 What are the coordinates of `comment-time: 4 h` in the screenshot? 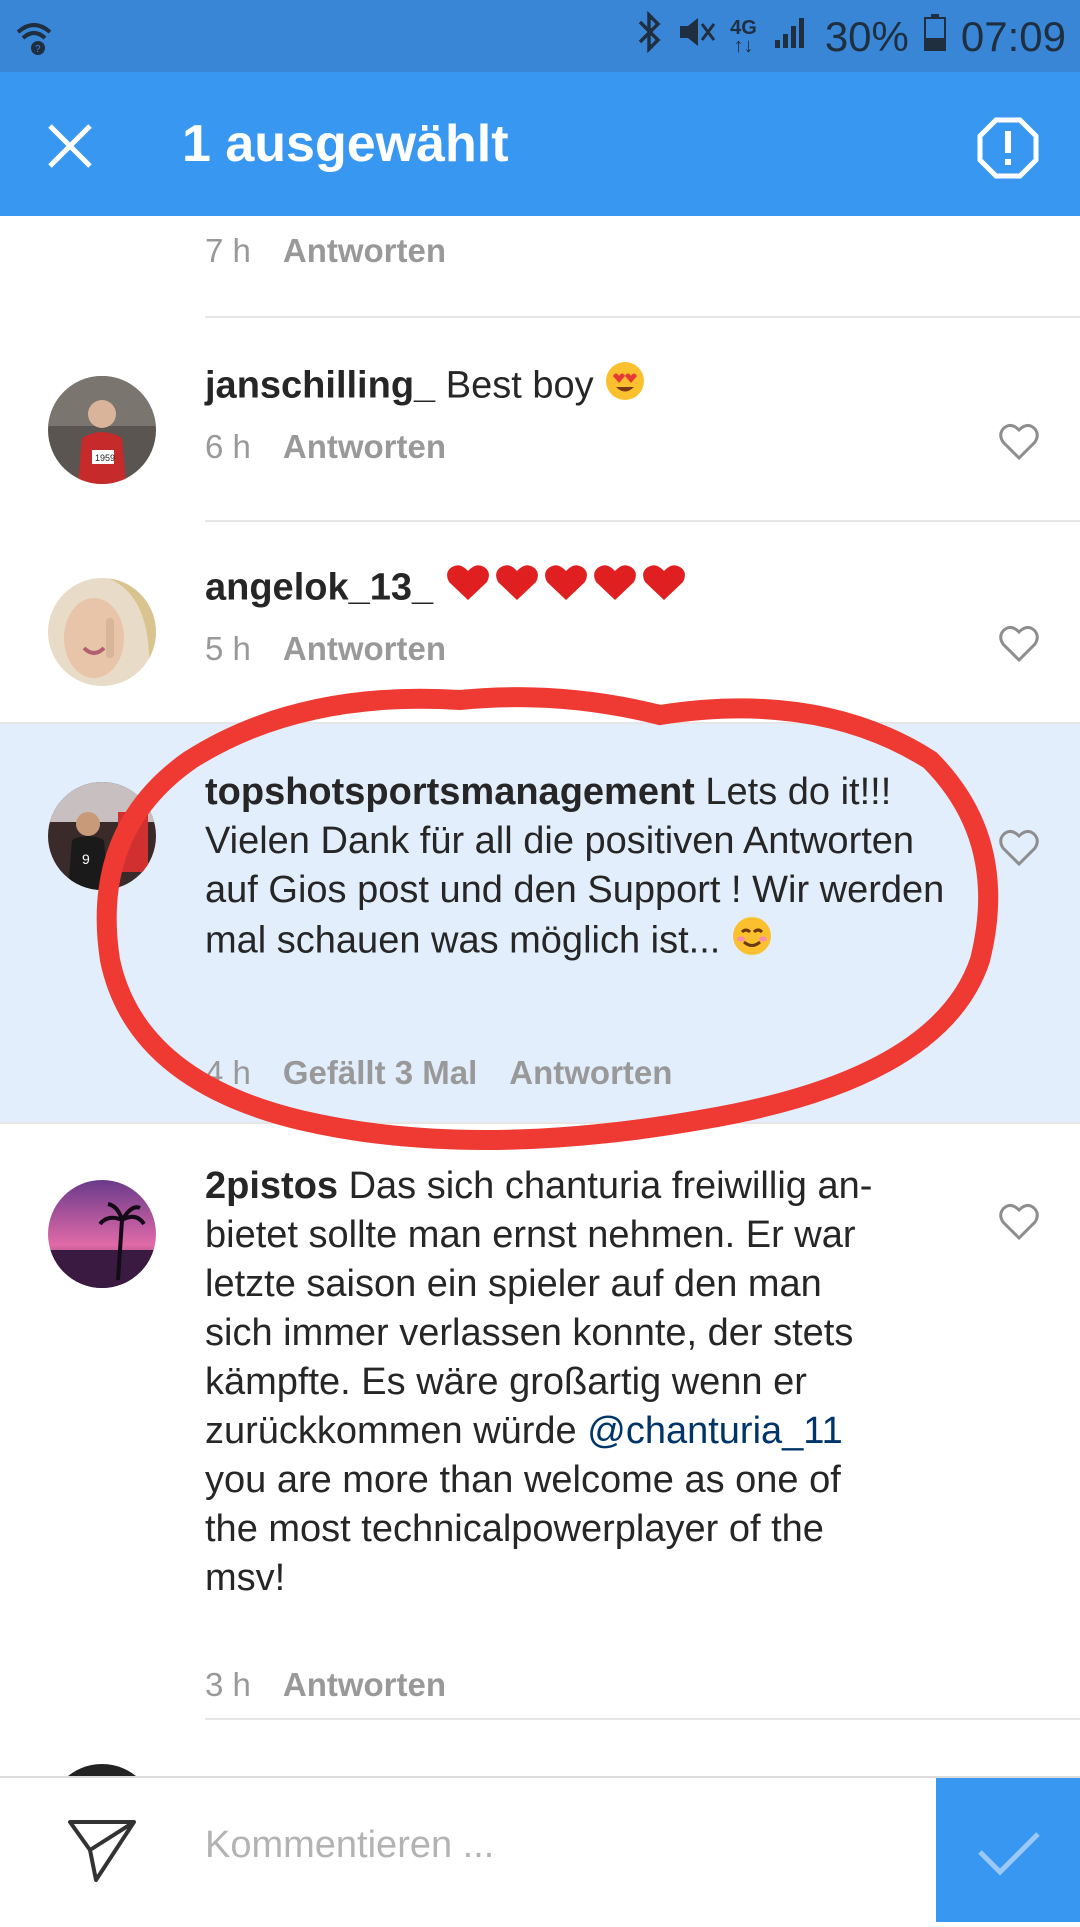 It's located at (228, 1072).